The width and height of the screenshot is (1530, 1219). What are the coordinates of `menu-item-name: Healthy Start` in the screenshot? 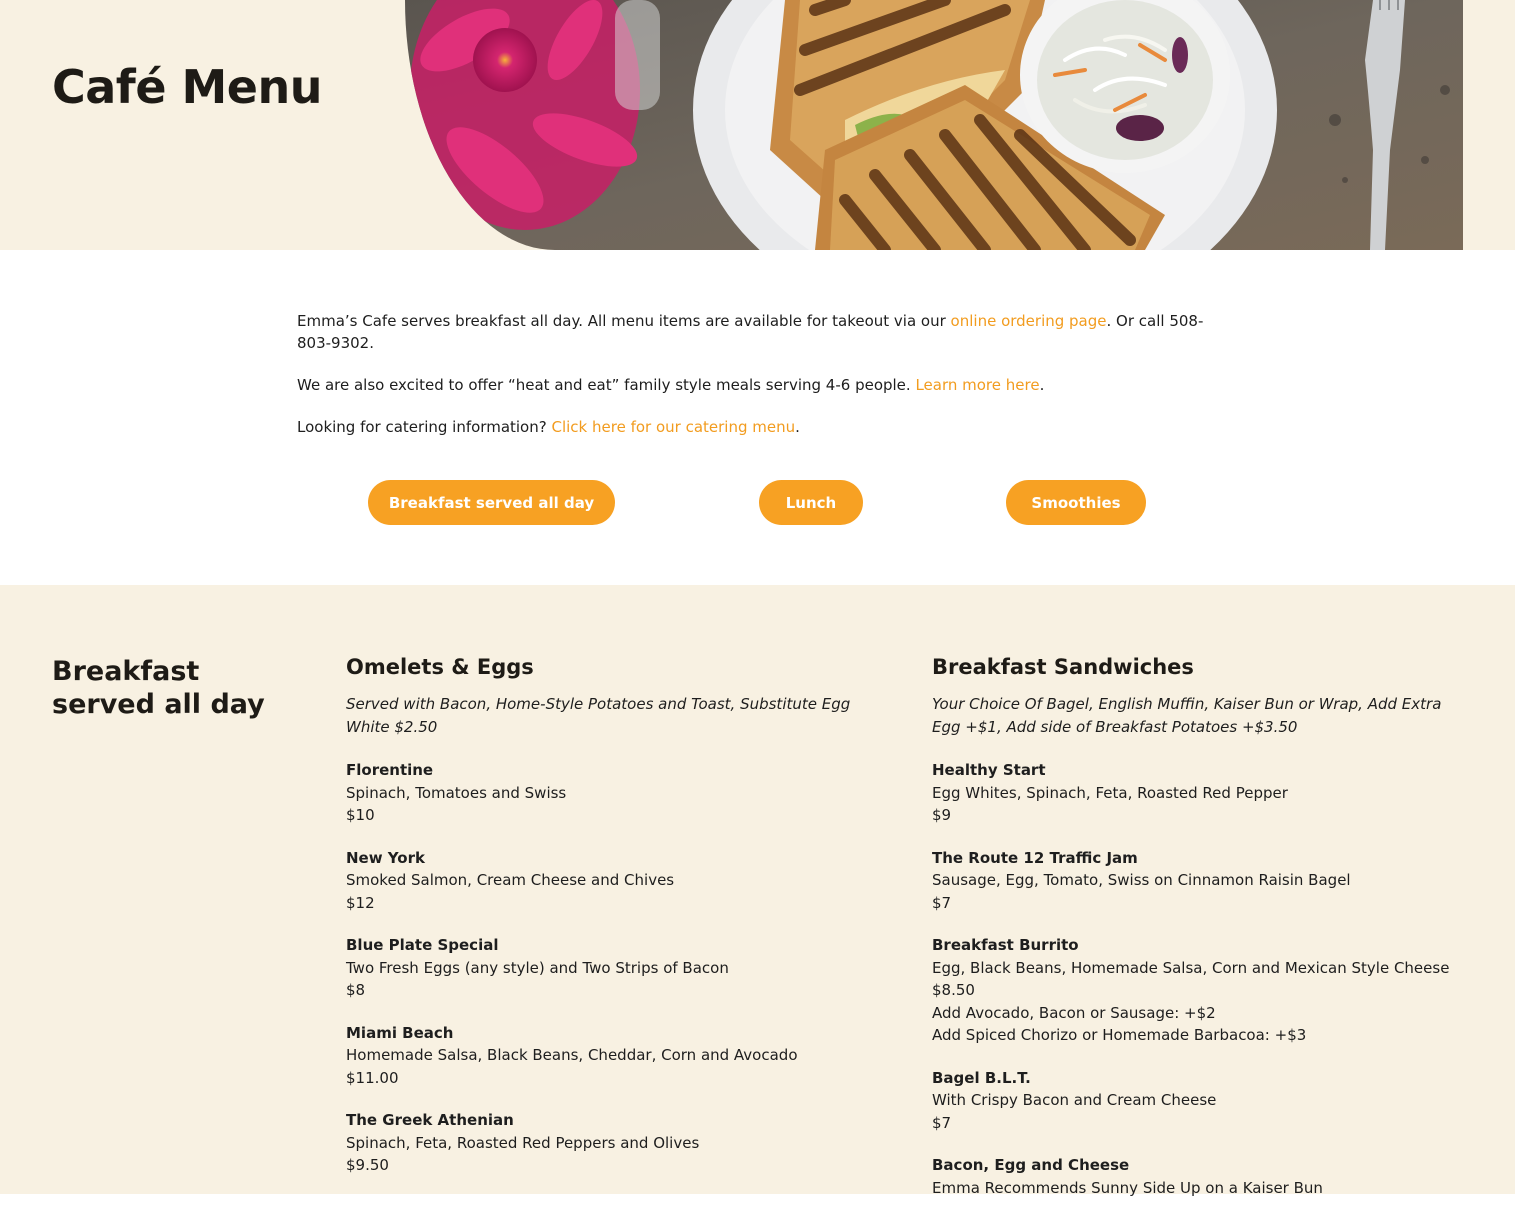 It's located at (989, 770).